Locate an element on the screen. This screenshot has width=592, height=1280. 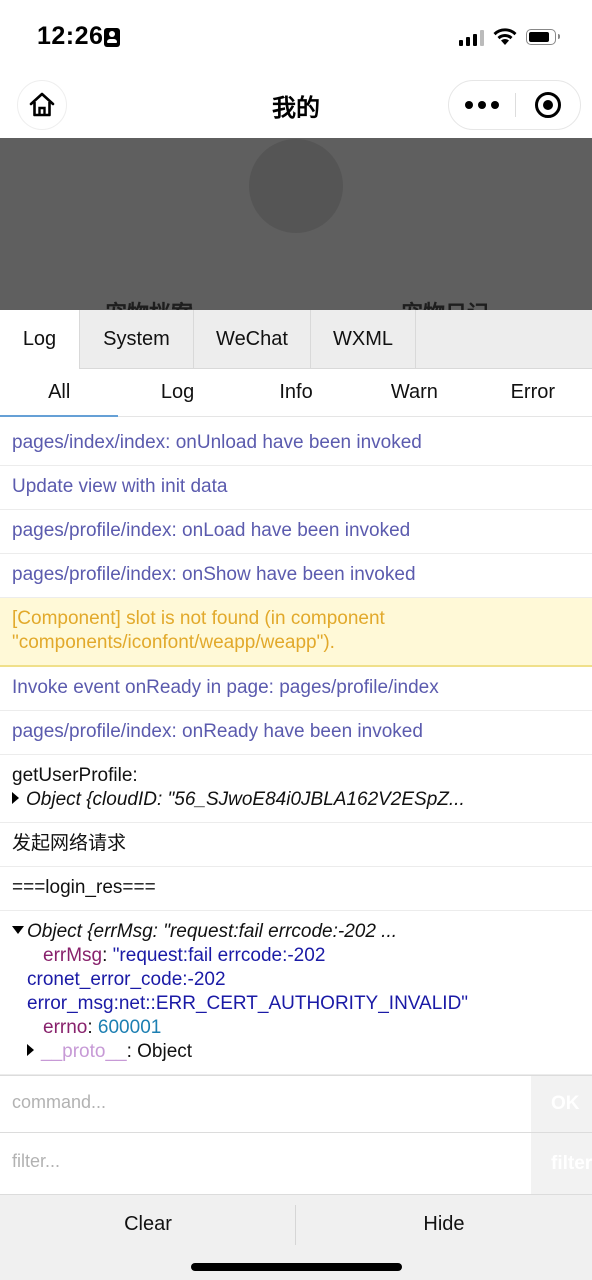
nav-bar: 我的 is located at coordinates (296, 107).